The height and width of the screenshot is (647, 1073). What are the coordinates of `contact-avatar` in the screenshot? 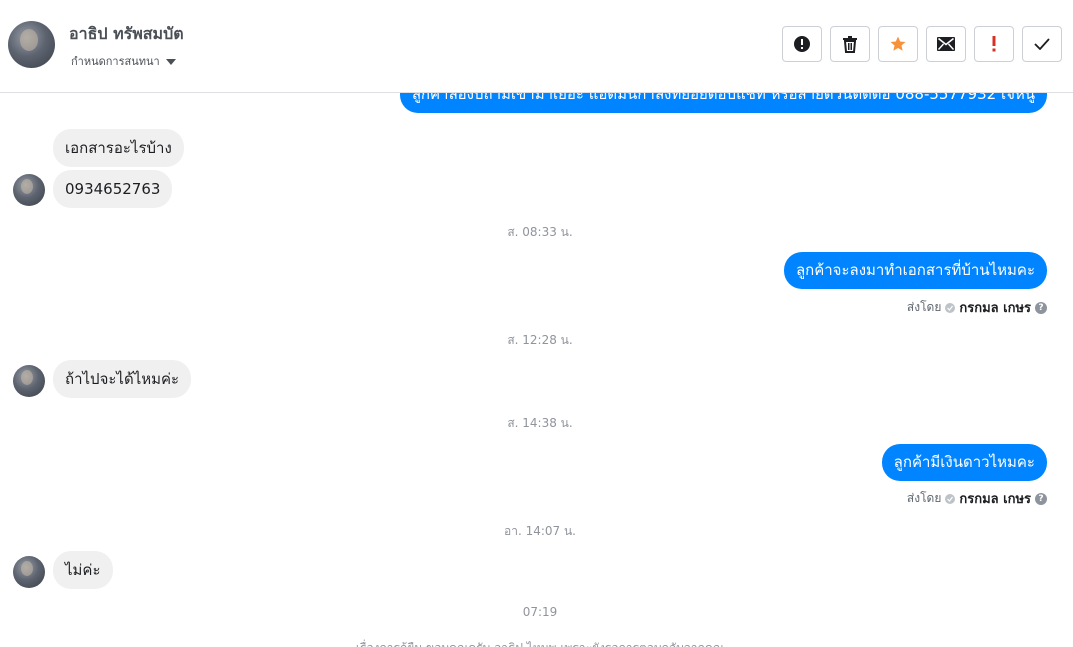 It's located at (31, 44).